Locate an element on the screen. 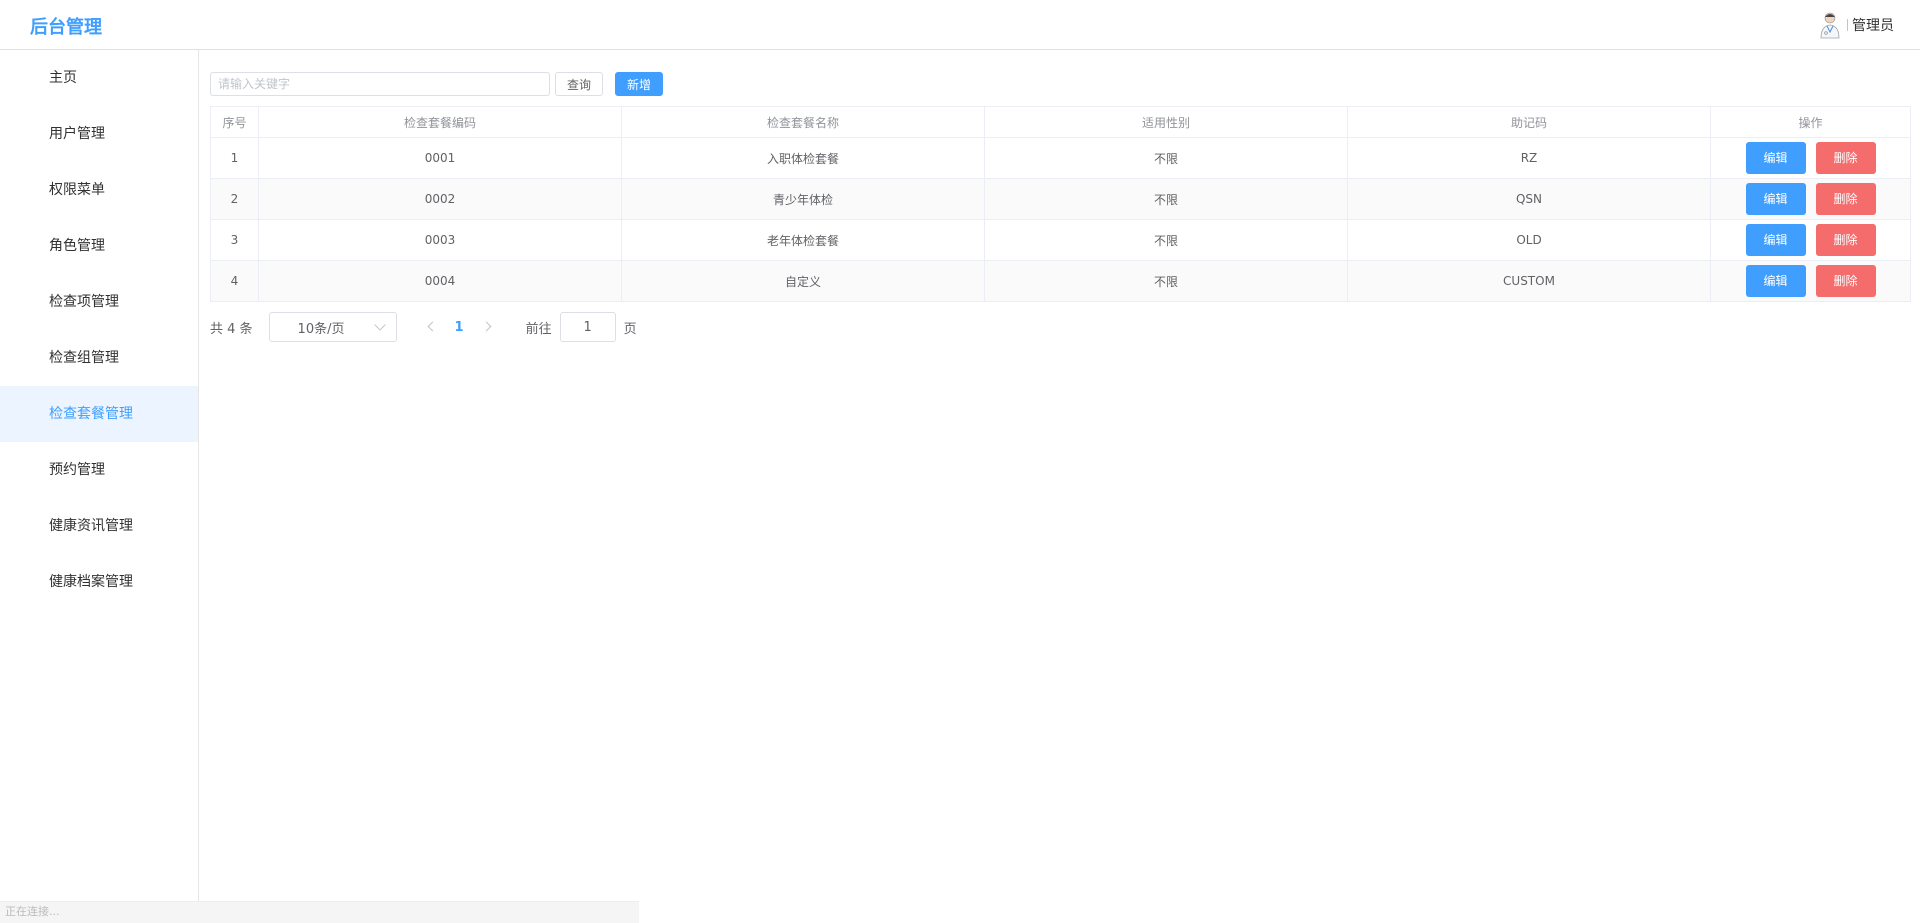 The width and height of the screenshot is (1920, 923). chevron-down-icon is located at coordinates (379, 325).